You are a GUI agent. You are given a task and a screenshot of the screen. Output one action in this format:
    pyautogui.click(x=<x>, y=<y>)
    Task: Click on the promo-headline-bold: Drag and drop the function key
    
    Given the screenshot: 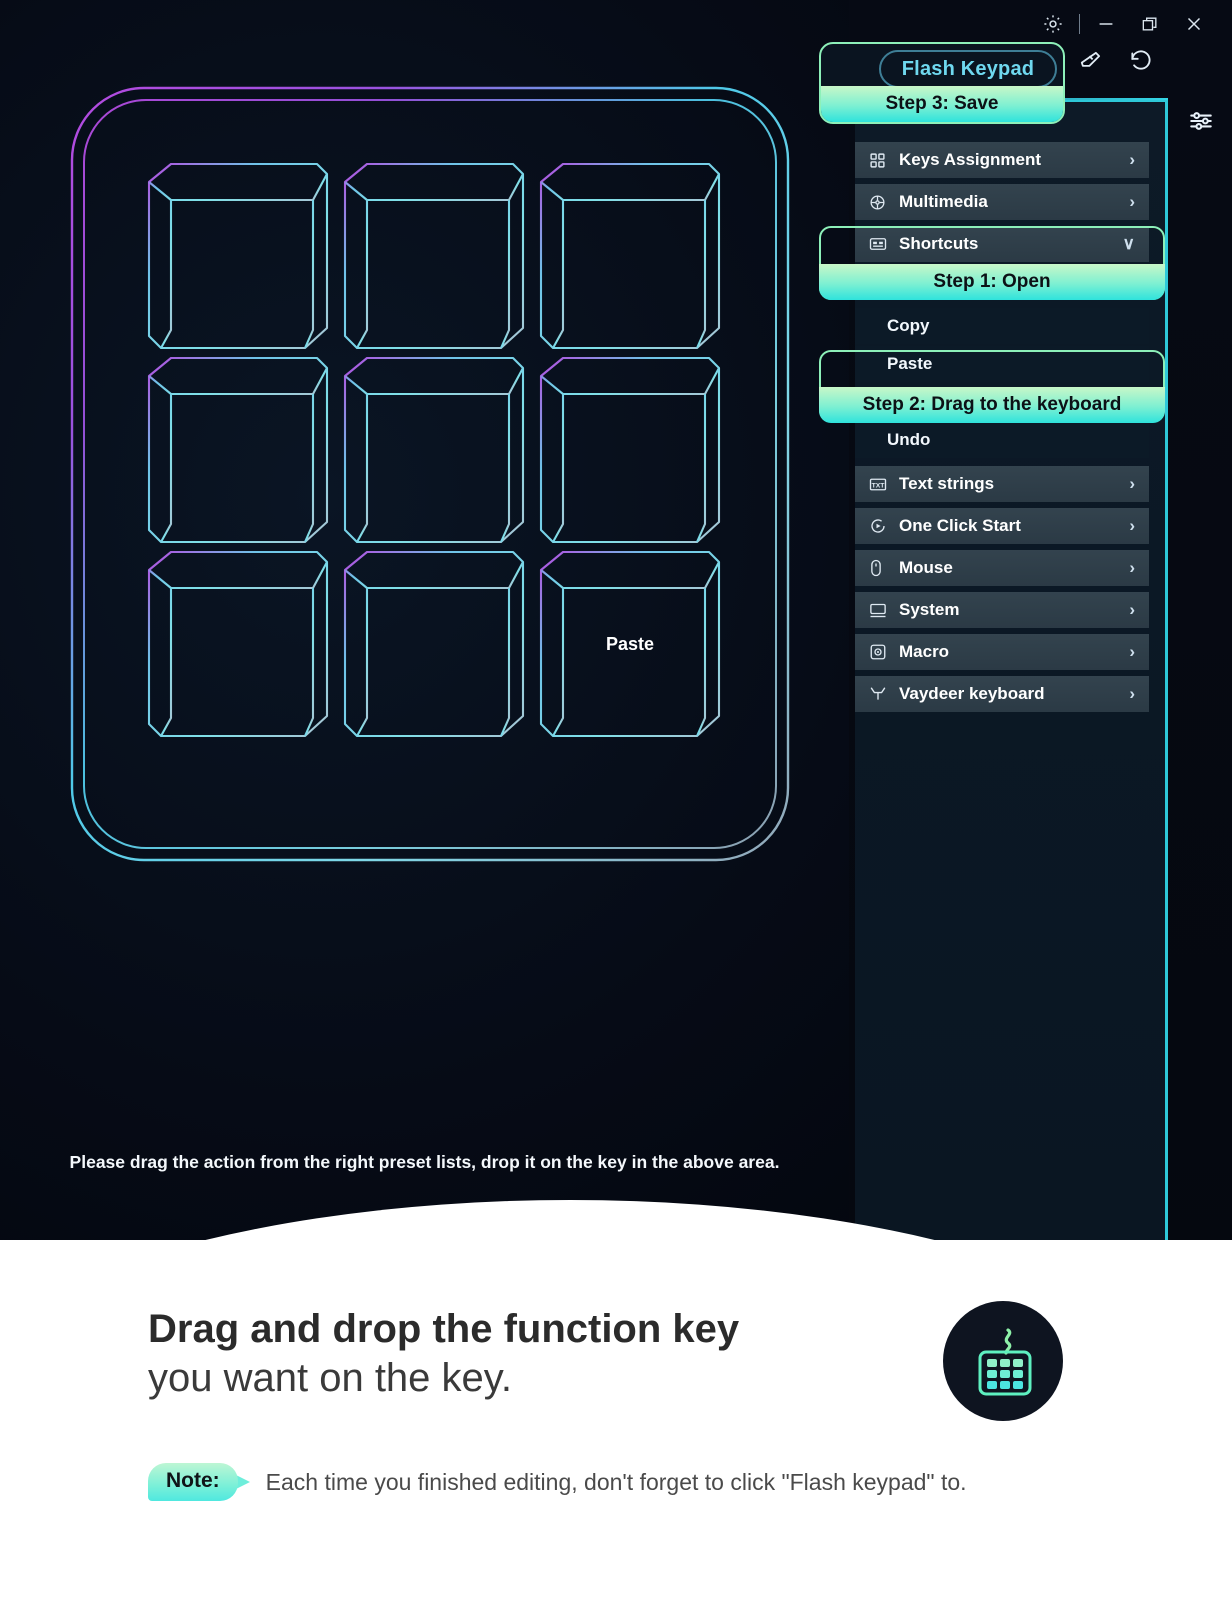 What is the action you would take?
    pyautogui.click(x=444, y=1329)
    